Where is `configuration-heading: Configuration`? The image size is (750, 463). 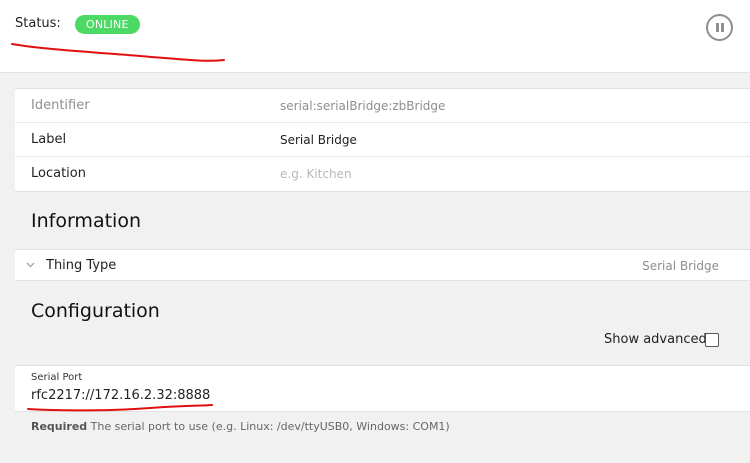 configuration-heading: Configuration is located at coordinates (95, 311).